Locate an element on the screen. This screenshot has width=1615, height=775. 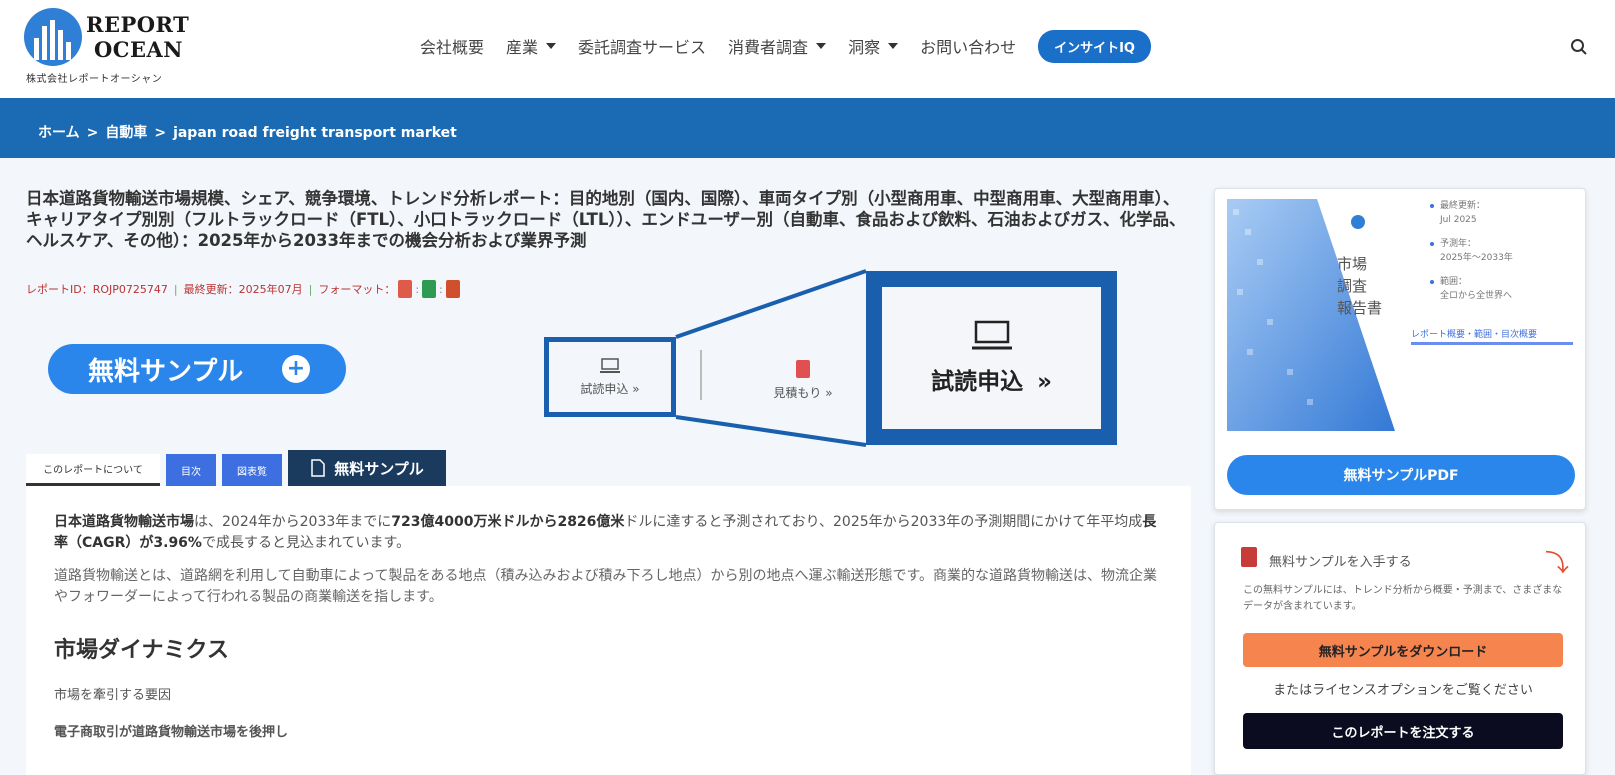
trial-request-zoomed: 試読申込 » is located at coordinates (991, 358).